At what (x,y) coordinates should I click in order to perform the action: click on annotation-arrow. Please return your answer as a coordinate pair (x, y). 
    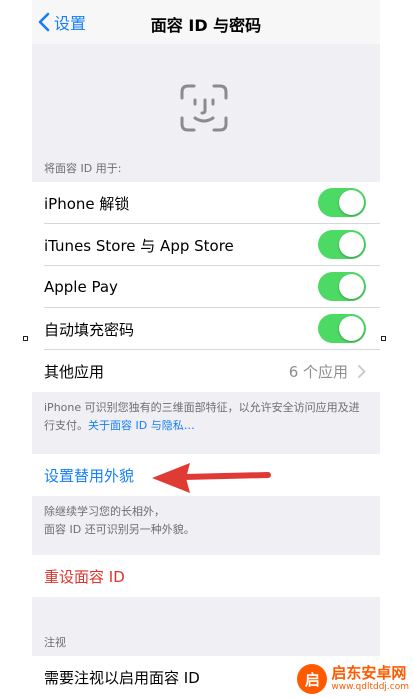
    Looking at the image, I should click on (211, 478).